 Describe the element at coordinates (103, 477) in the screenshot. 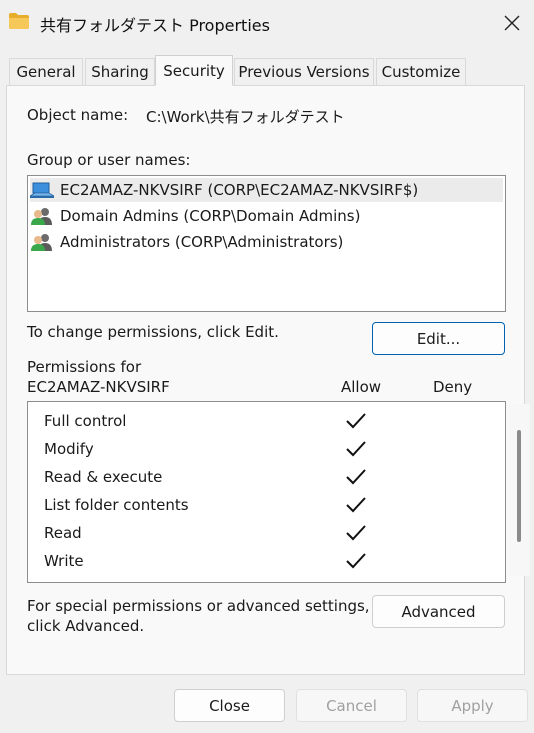

I see `permission-row-read-execute: Read & execute` at that location.